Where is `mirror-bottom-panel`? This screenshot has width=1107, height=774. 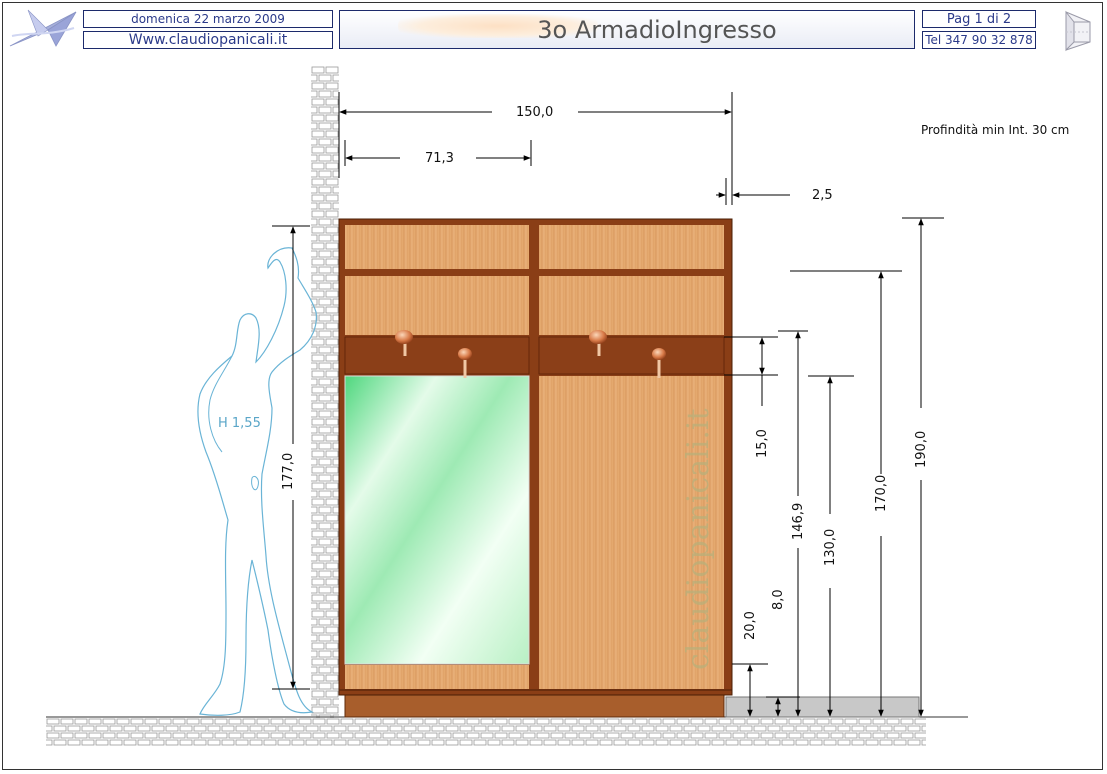 mirror-bottom-panel is located at coordinates (437, 677).